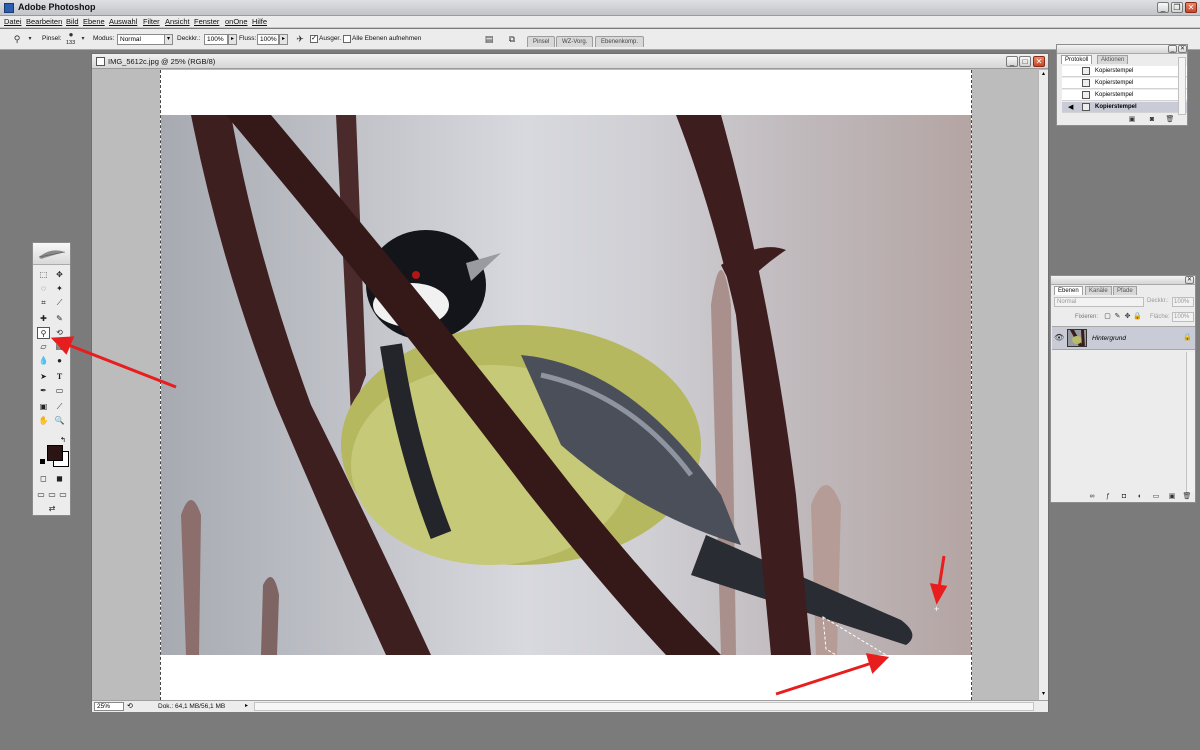 The width and height of the screenshot is (1200, 750). I want to click on delete-layer-icon: 🗑, so click(1187, 497).